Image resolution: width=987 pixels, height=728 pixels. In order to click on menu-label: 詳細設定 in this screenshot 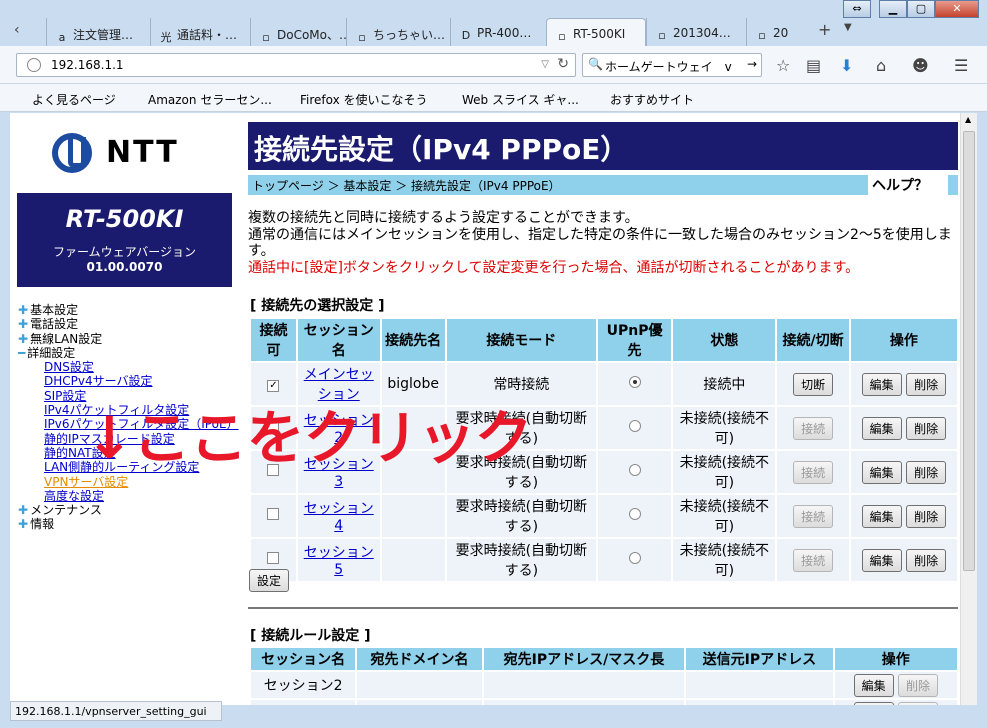, I will do `click(51, 353)`.